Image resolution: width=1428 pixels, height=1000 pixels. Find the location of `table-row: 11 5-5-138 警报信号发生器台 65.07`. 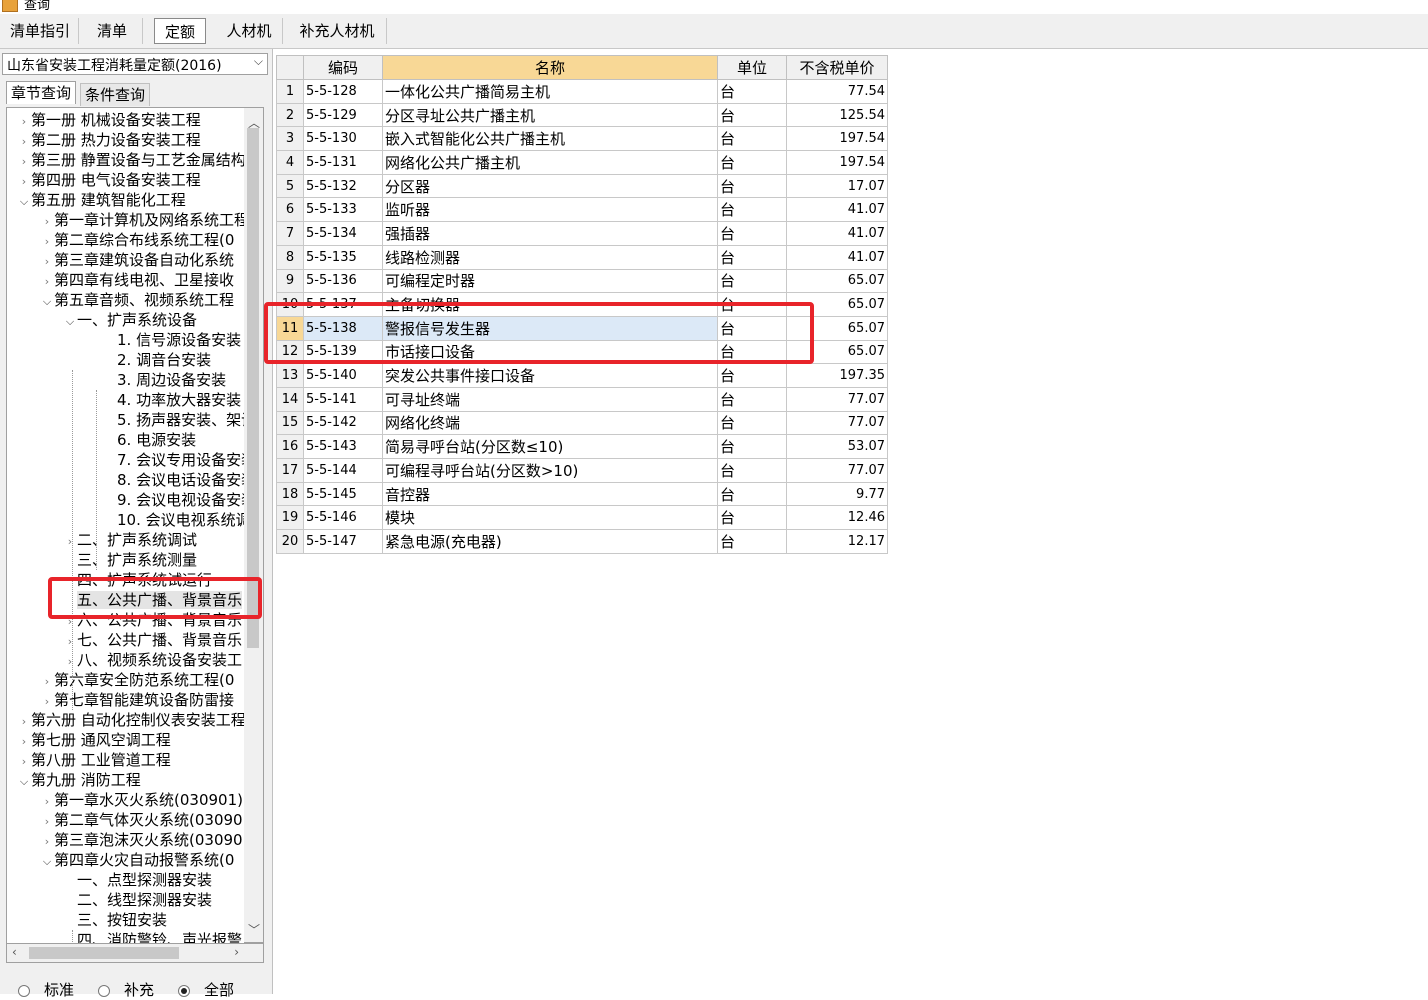

table-row: 11 5-5-138 警报信号发生器台 65.07 is located at coordinates (582, 328).